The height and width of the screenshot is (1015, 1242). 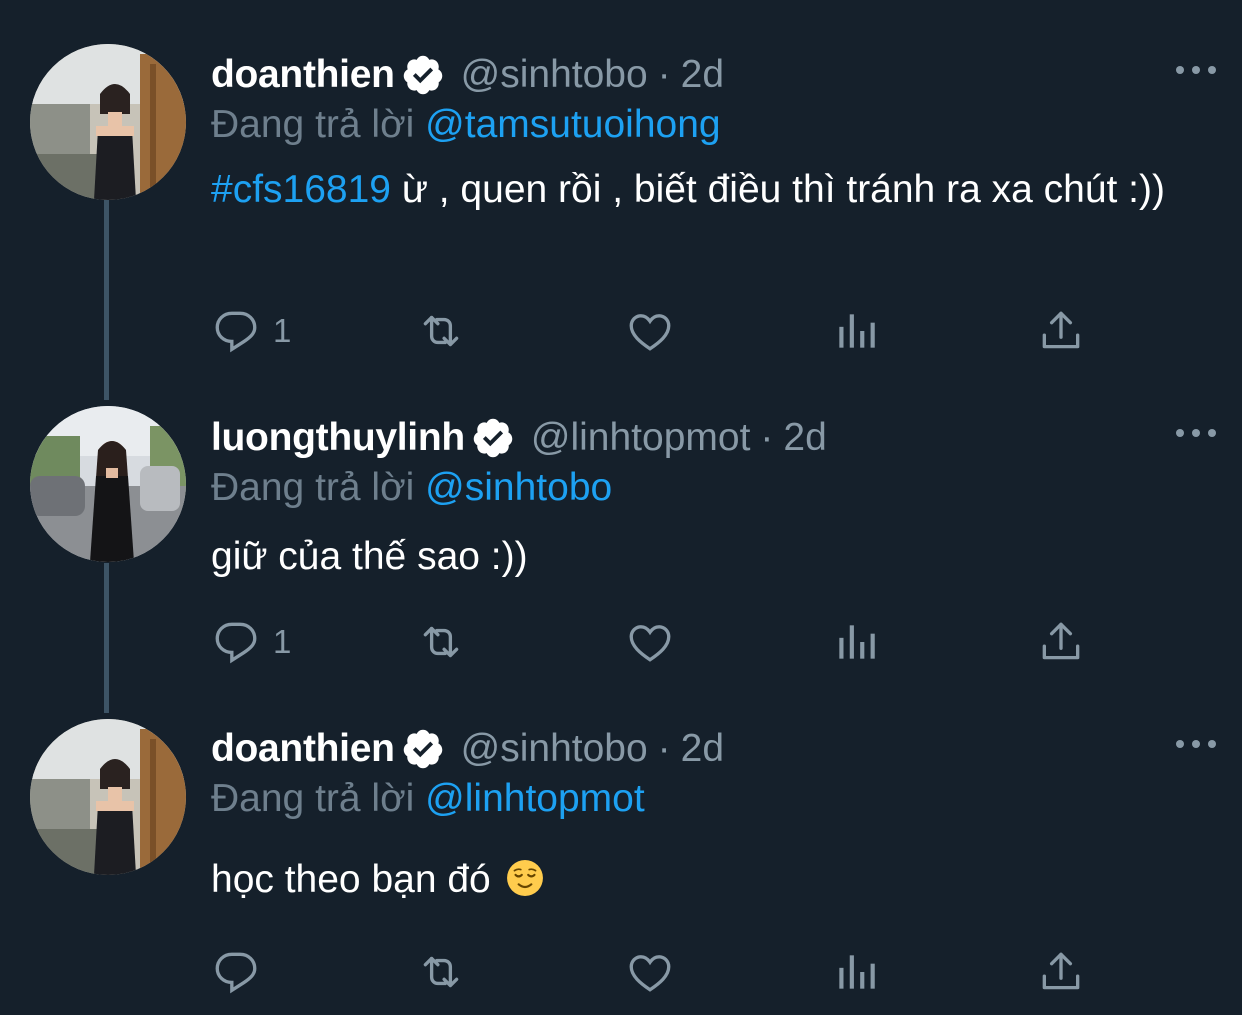 What do you see at coordinates (572, 124) in the screenshot?
I see `mention-link: @tamsutuoihong` at bounding box center [572, 124].